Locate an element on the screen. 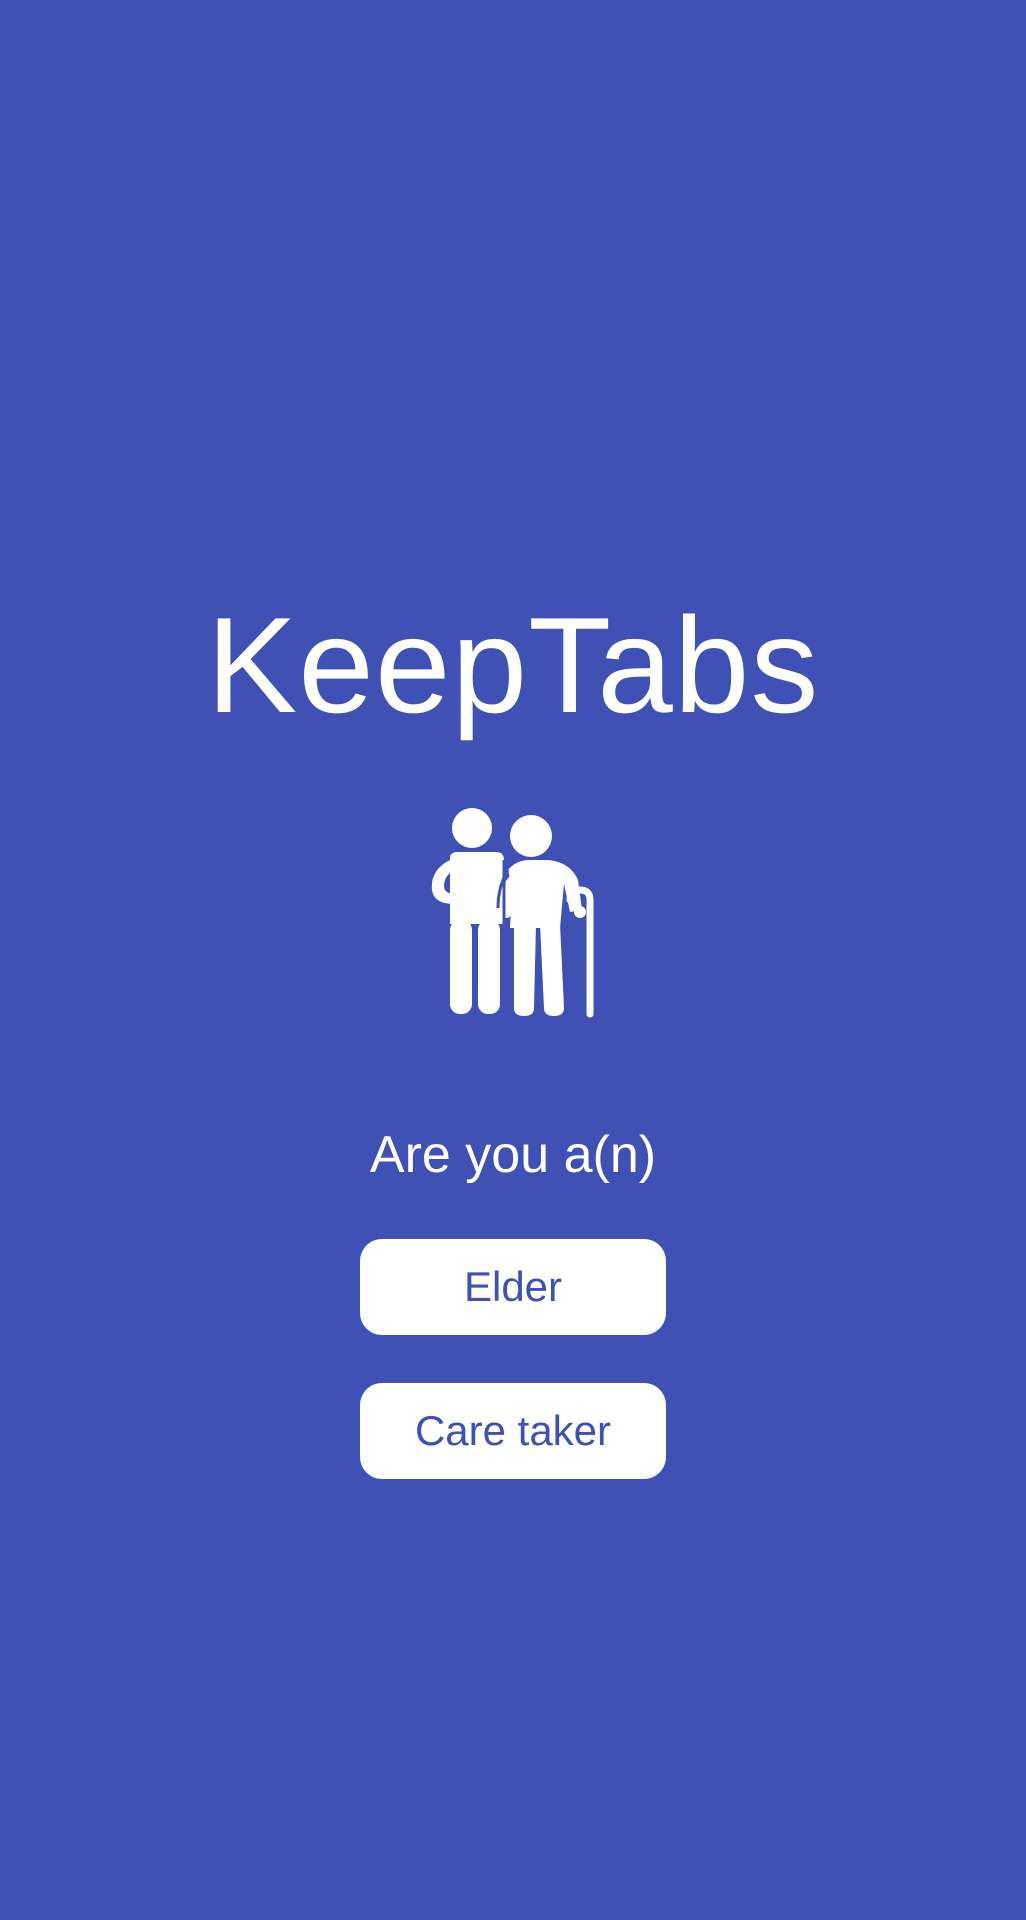 The height and width of the screenshot is (1920, 1026). role-question: Are you a(n) is located at coordinates (513, 1155).